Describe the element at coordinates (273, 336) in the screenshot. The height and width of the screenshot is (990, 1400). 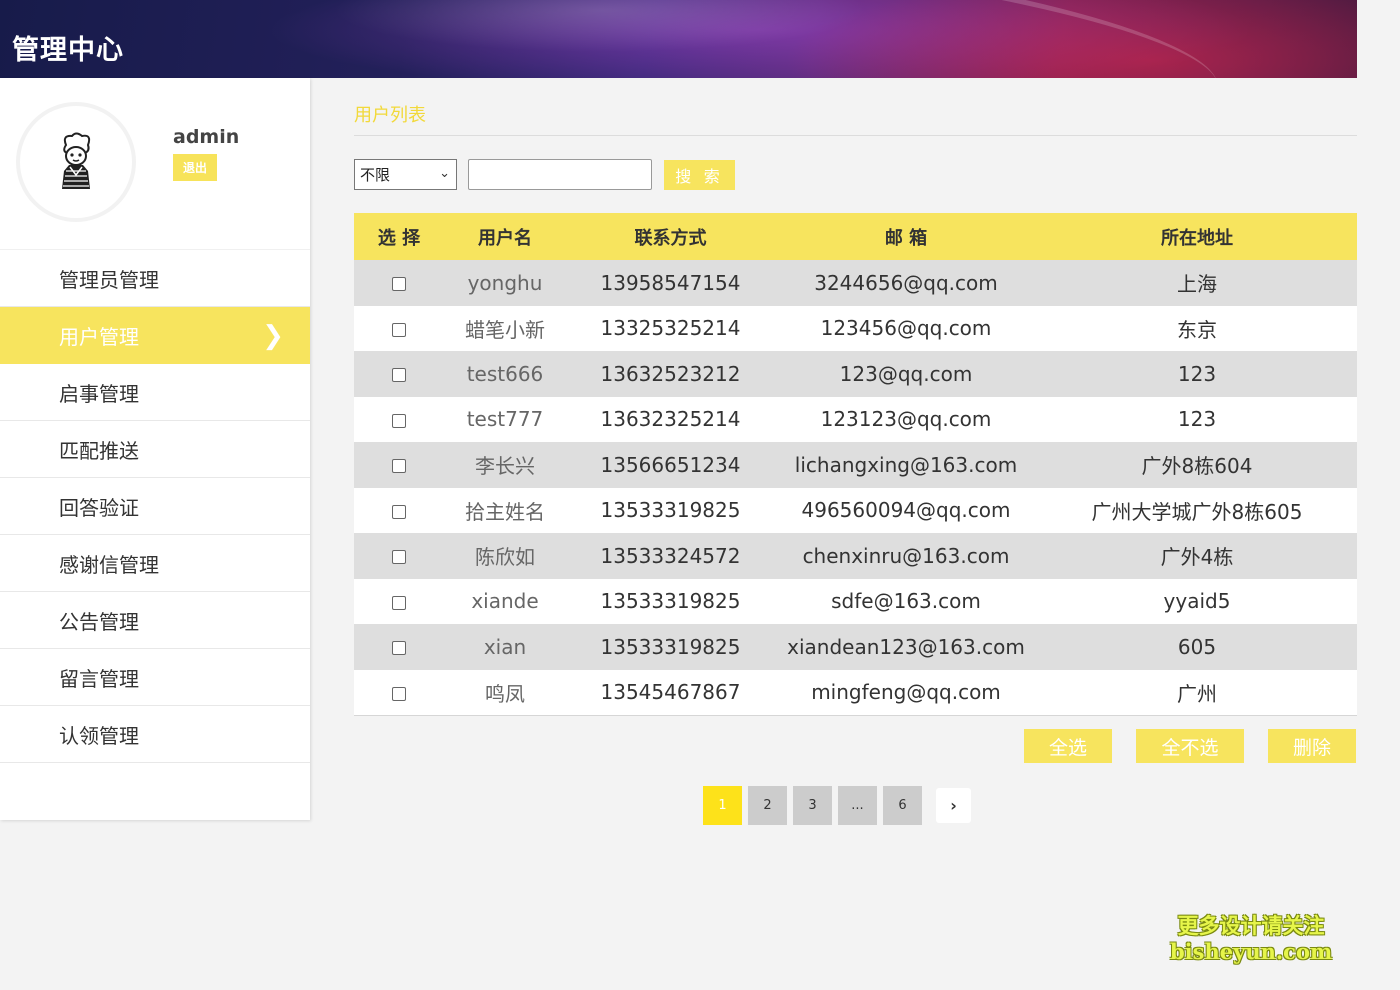
I see `chevron-right-icon: ❯` at that location.